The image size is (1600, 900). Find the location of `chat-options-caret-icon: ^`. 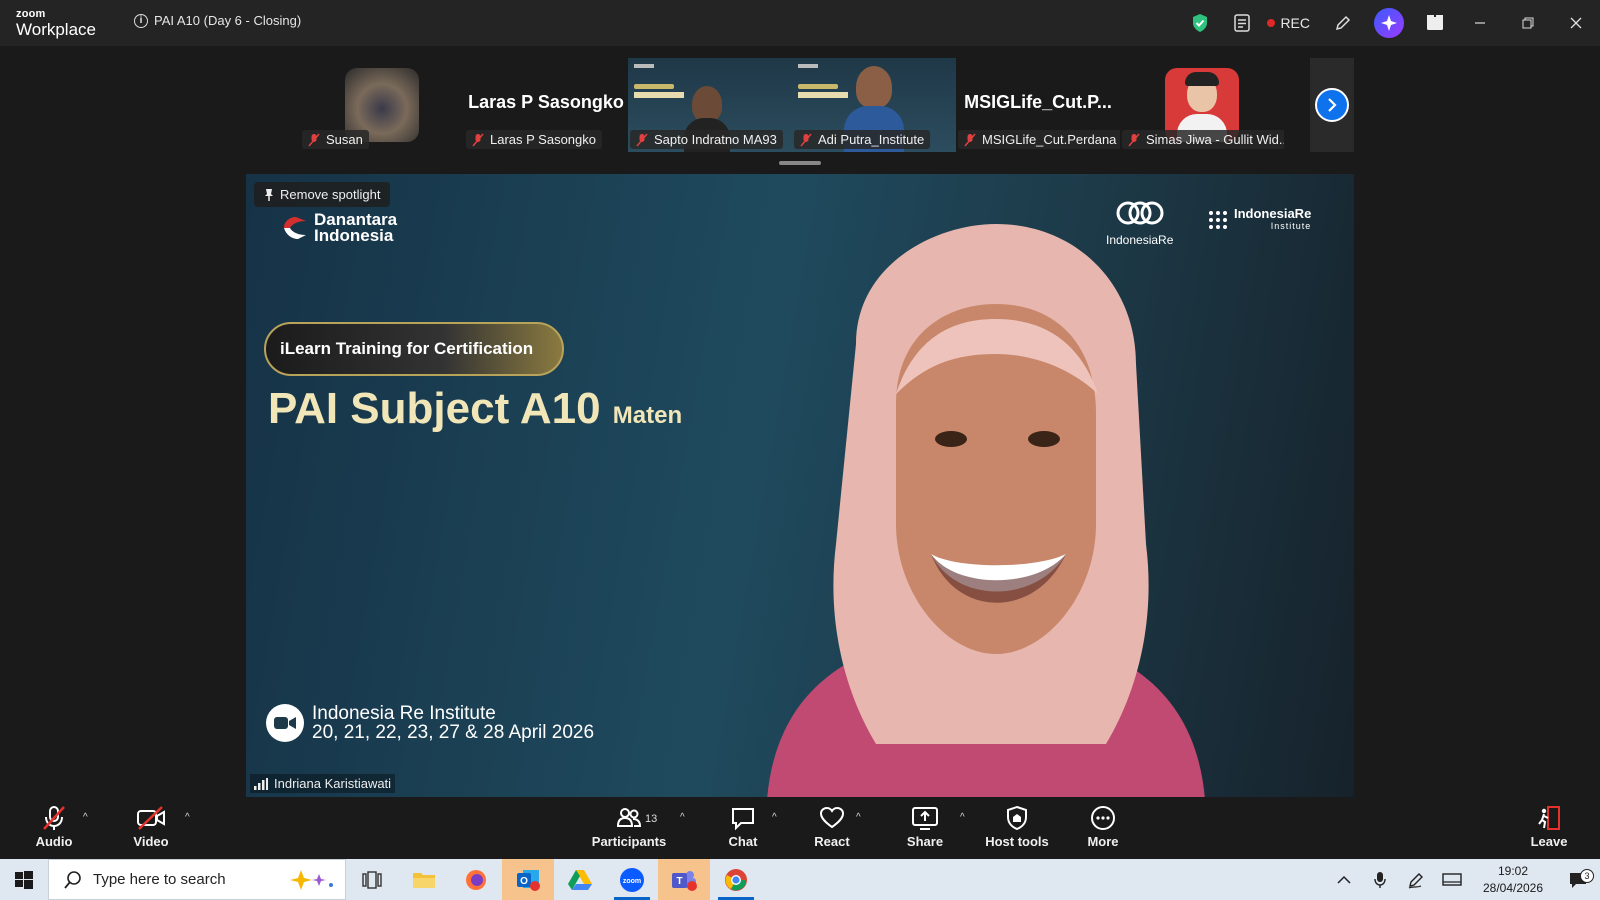

chat-options-caret-icon: ^ is located at coordinates (774, 817).